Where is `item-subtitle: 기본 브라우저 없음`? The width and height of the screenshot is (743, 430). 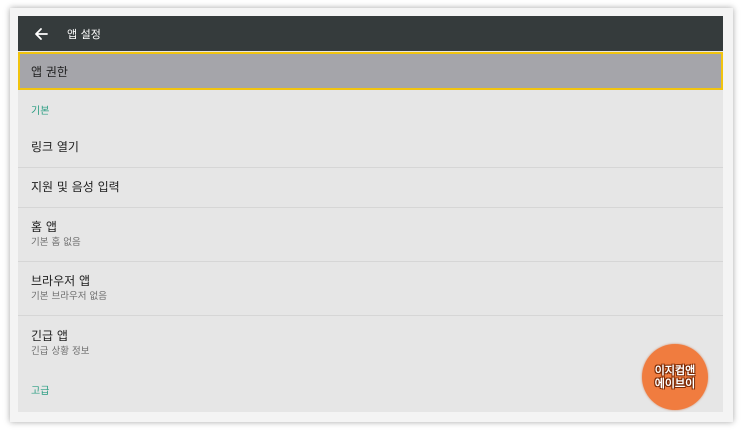
item-subtitle: 기본 브라우저 없음 is located at coordinates (69, 296).